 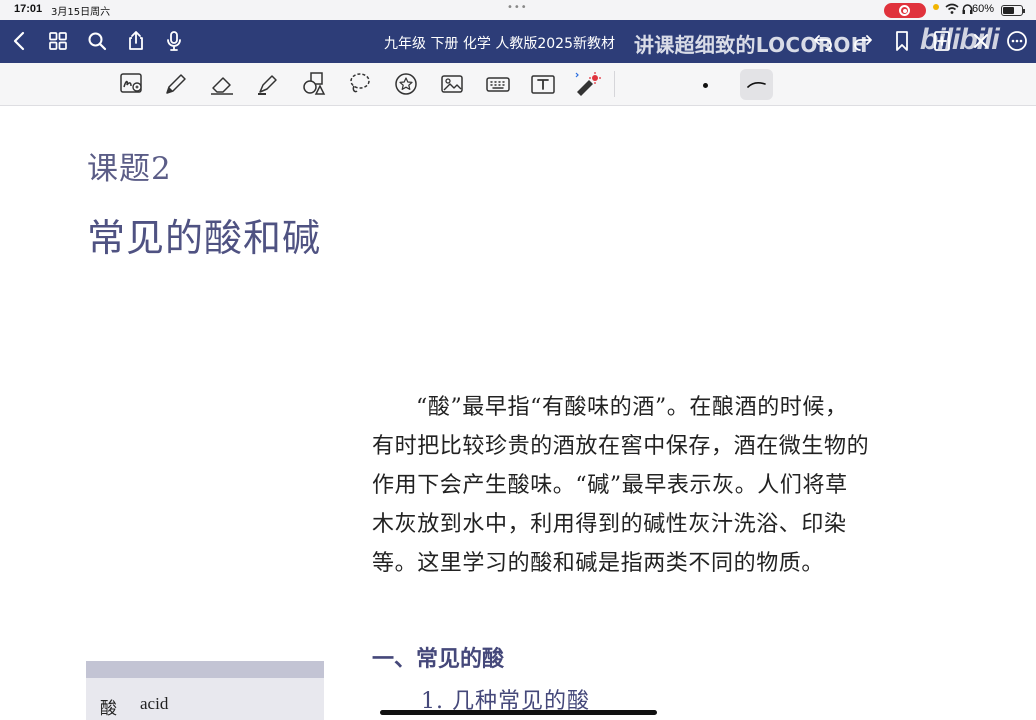 What do you see at coordinates (621, 446) in the screenshot?
I see `intro-line: 有时把比较珍贵的酒放在窖中保存，酒在微生物的` at bounding box center [621, 446].